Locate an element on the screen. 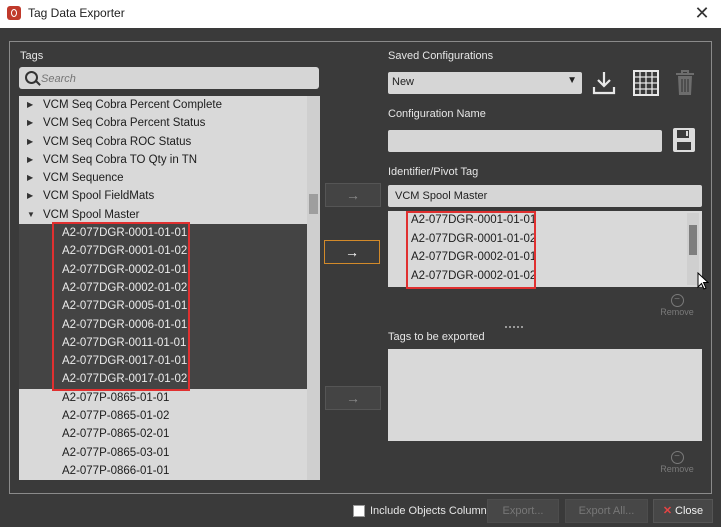 The image size is (721, 527). highlight-box-right is located at coordinates (471, 250).